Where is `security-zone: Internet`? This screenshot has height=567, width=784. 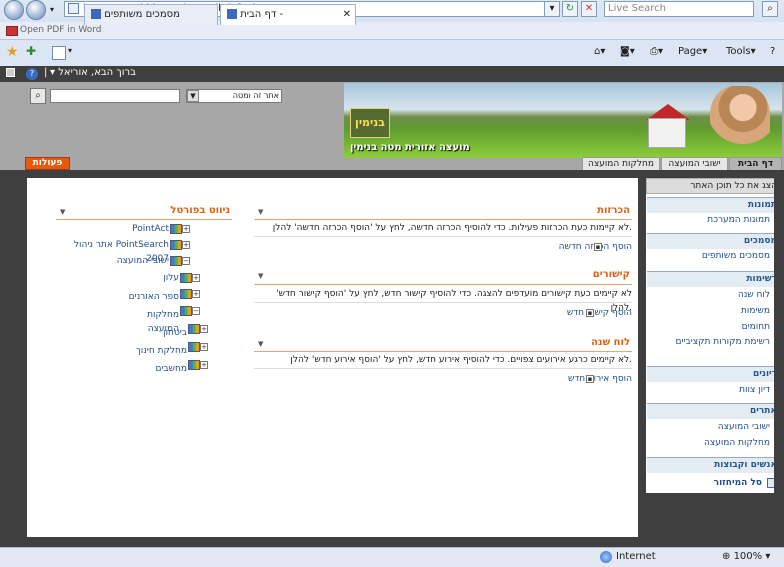
security-zone: Internet is located at coordinates (636, 556).